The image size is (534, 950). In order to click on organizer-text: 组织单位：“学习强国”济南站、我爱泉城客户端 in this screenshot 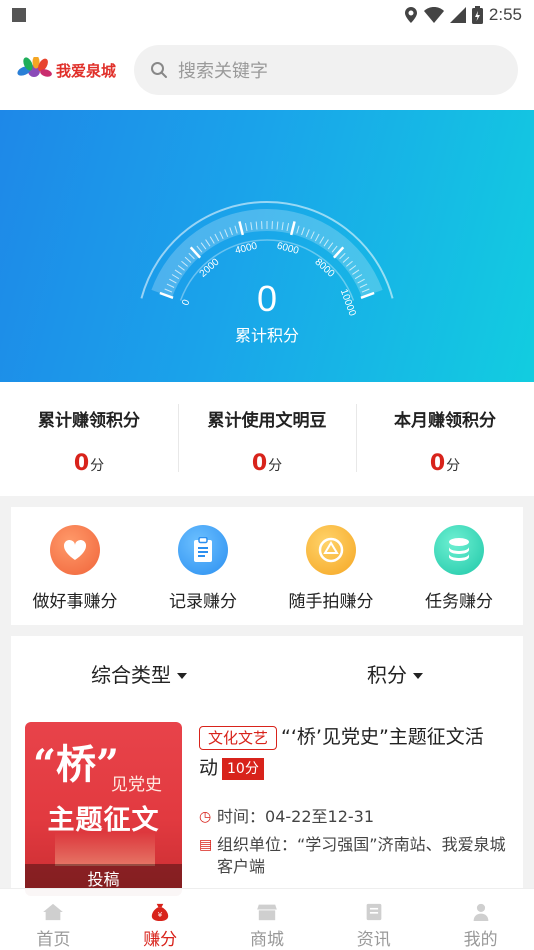, I will do `click(363, 856)`.